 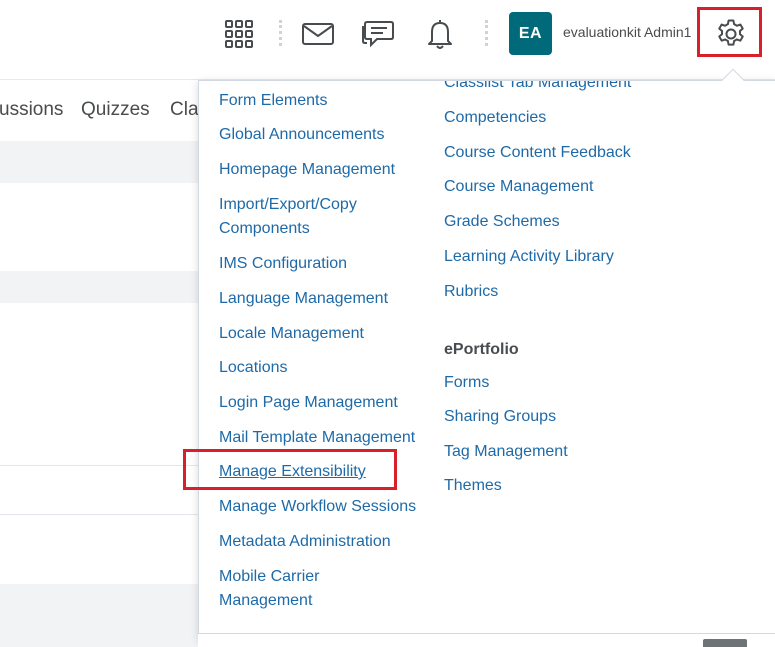 I want to click on message-alerts-button, so click(x=318, y=34).